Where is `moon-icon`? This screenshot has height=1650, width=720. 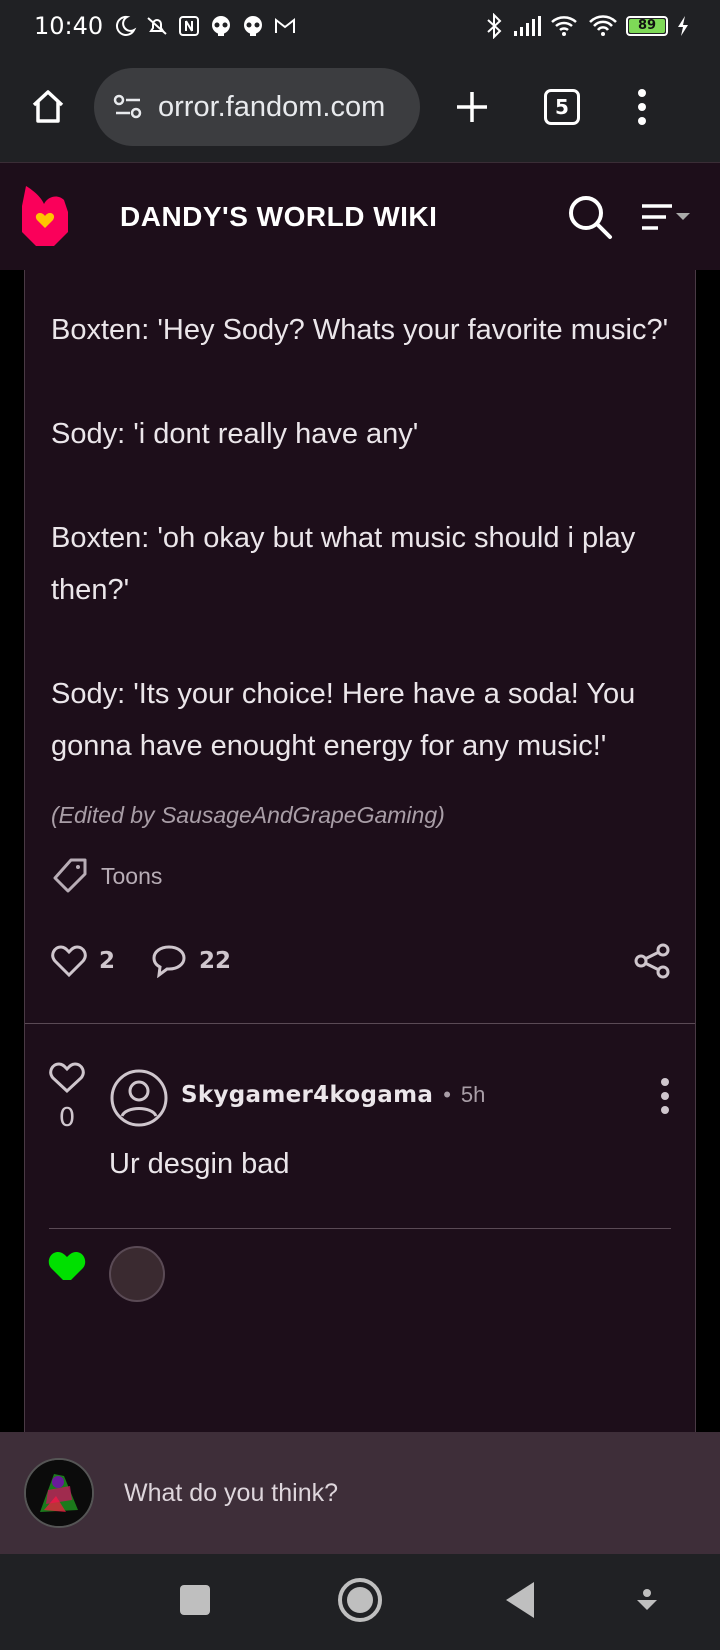
moon-icon is located at coordinates (125, 26).